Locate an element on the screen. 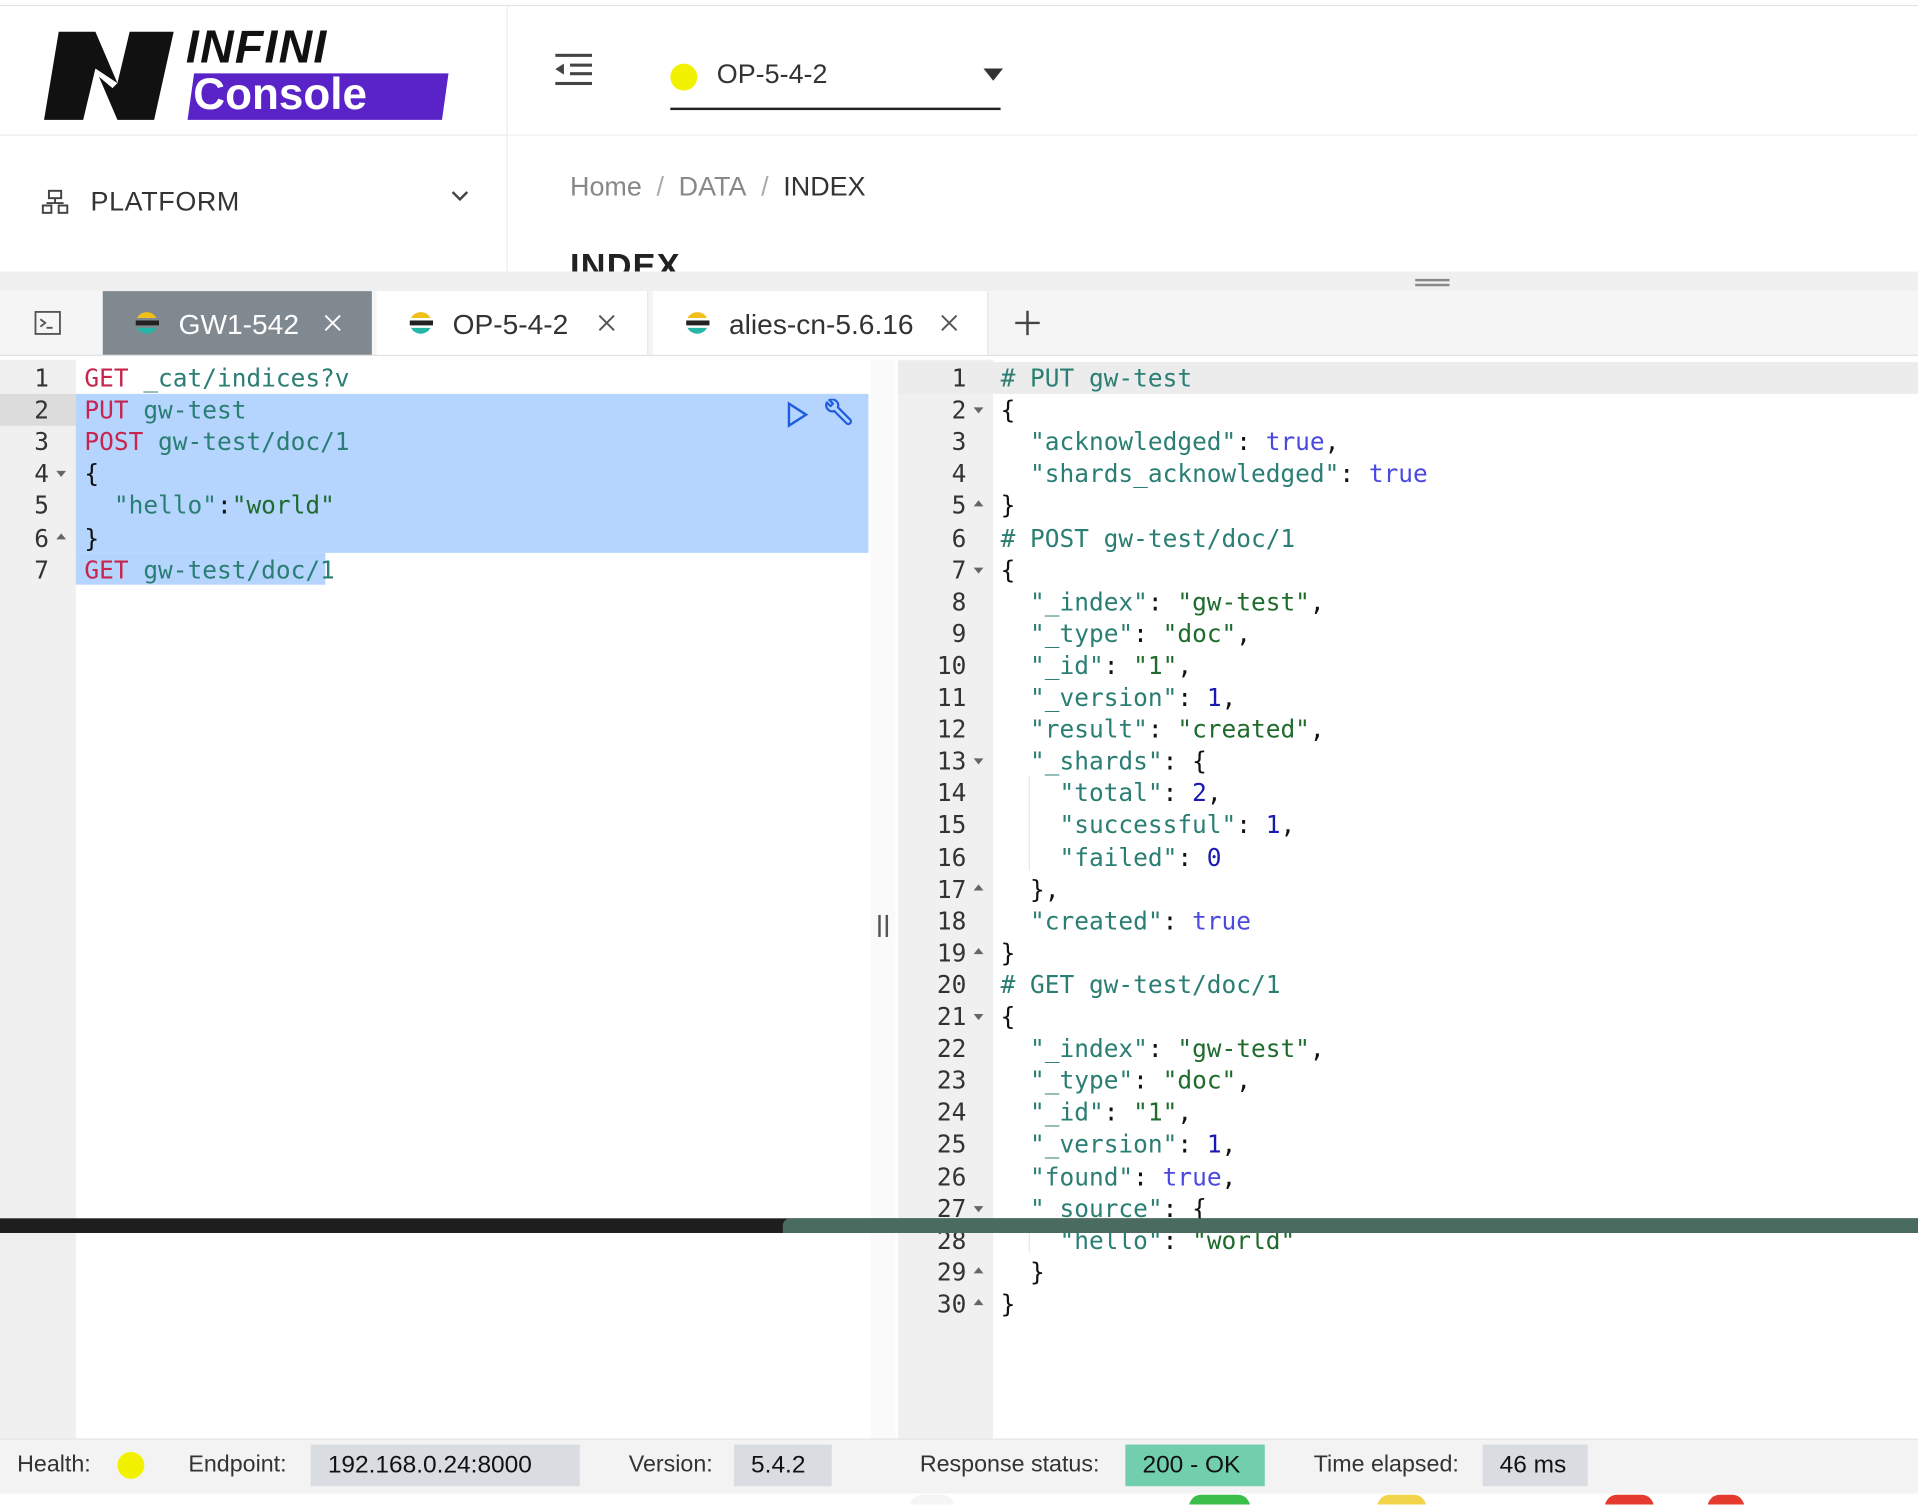 This screenshot has width=1918, height=1505. code-token: "_index" is located at coordinates (1089, 601).